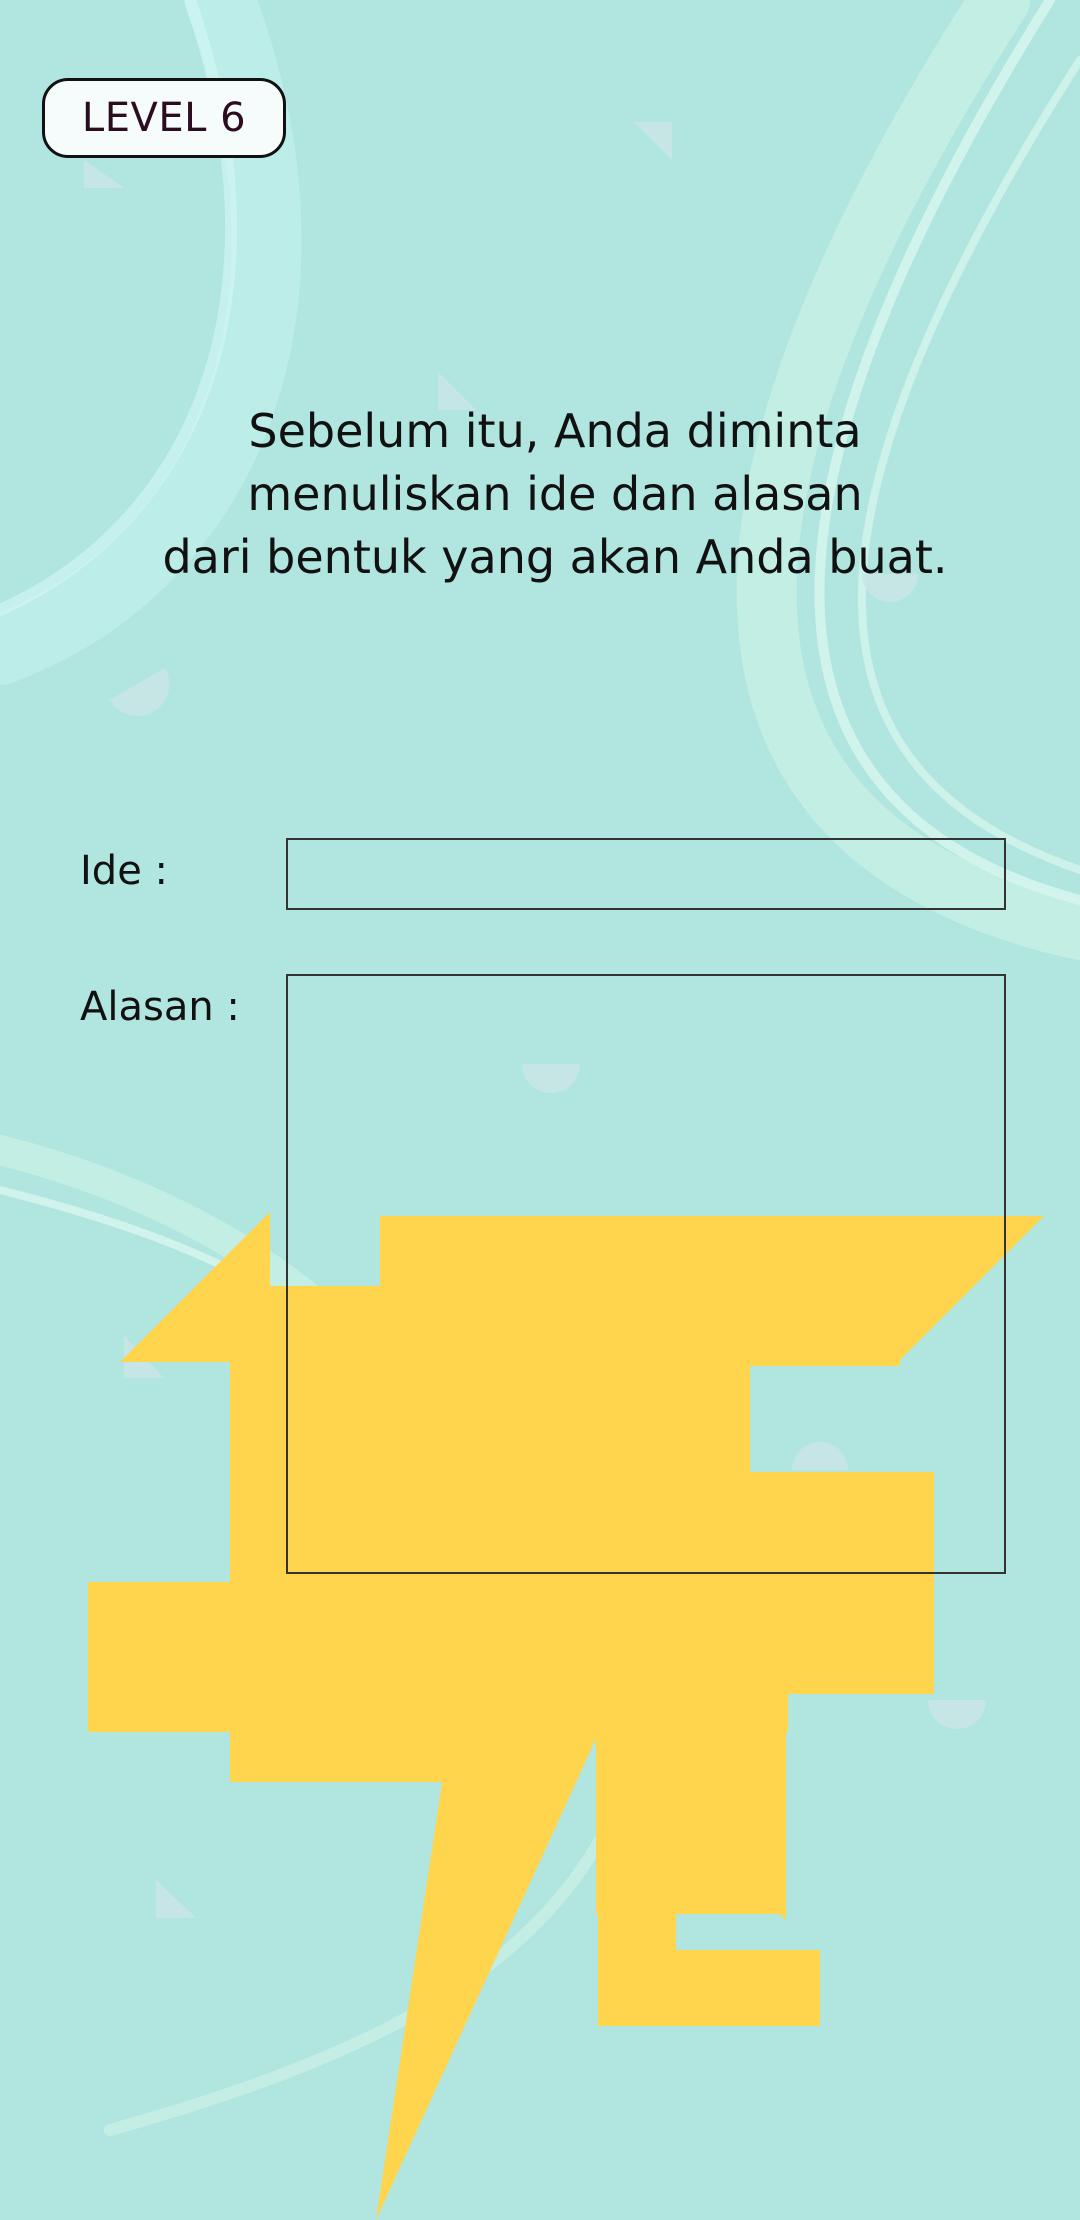 The width and height of the screenshot is (1080, 2220). I want to click on instruction-line: menuliskan ide dan alasan, so click(555, 494).